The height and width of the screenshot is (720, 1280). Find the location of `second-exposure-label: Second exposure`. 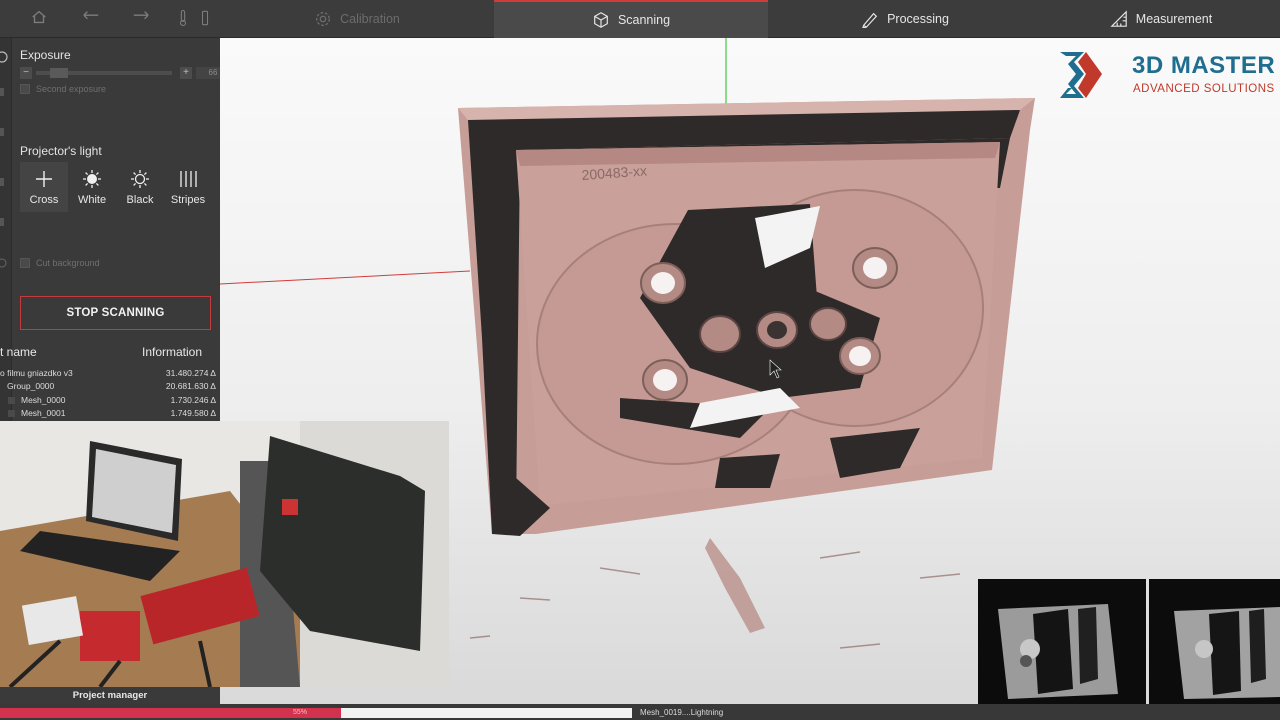

second-exposure-label: Second exposure is located at coordinates (71, 89).